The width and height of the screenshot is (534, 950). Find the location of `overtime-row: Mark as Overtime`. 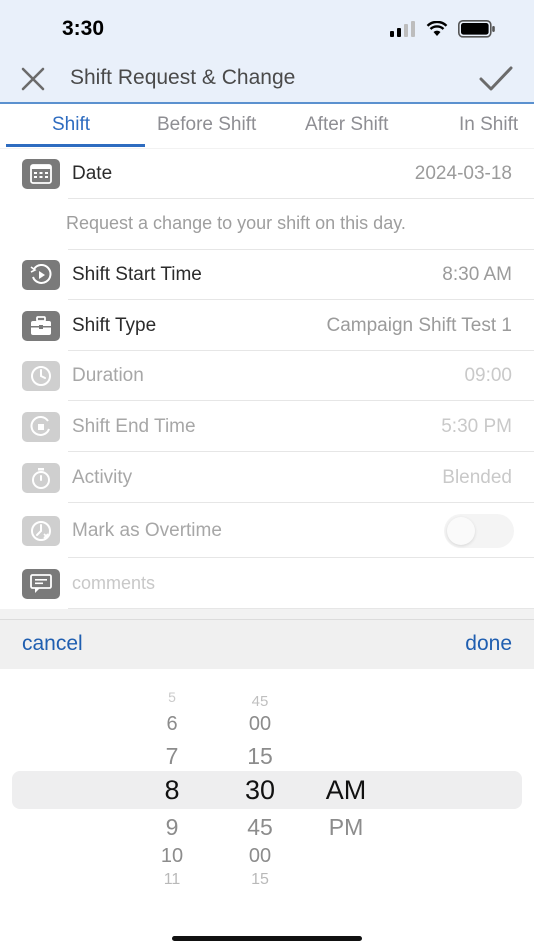

overtime-row: Mark as Overtime is located at coordinates (267, 531).